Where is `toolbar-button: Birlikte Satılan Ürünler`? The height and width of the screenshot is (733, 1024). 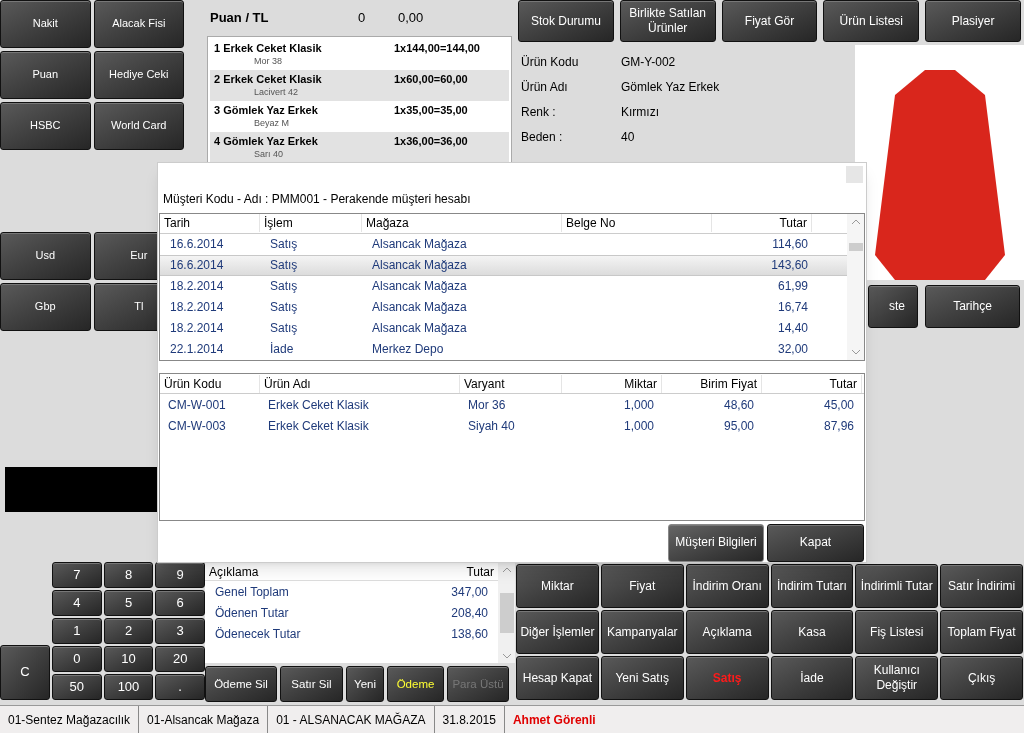 toolbar-button: Birlikte Satılan Ürünler is located at coordinates (667, 21).